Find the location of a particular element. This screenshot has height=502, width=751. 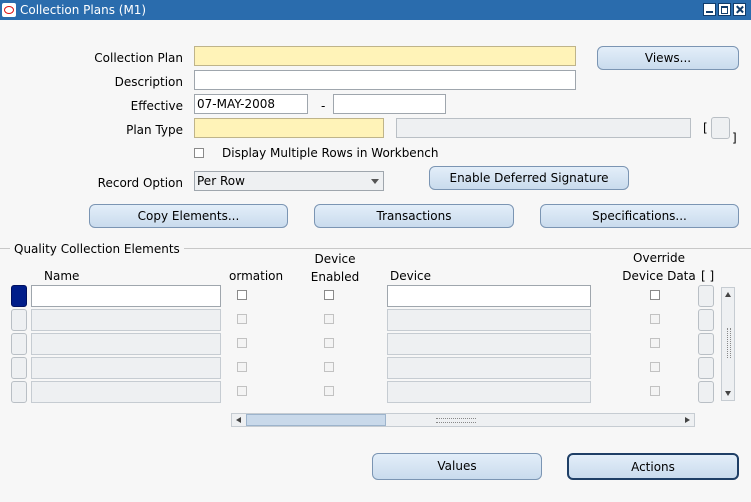

actions-button: Actions is located at coordinates (653, 466).